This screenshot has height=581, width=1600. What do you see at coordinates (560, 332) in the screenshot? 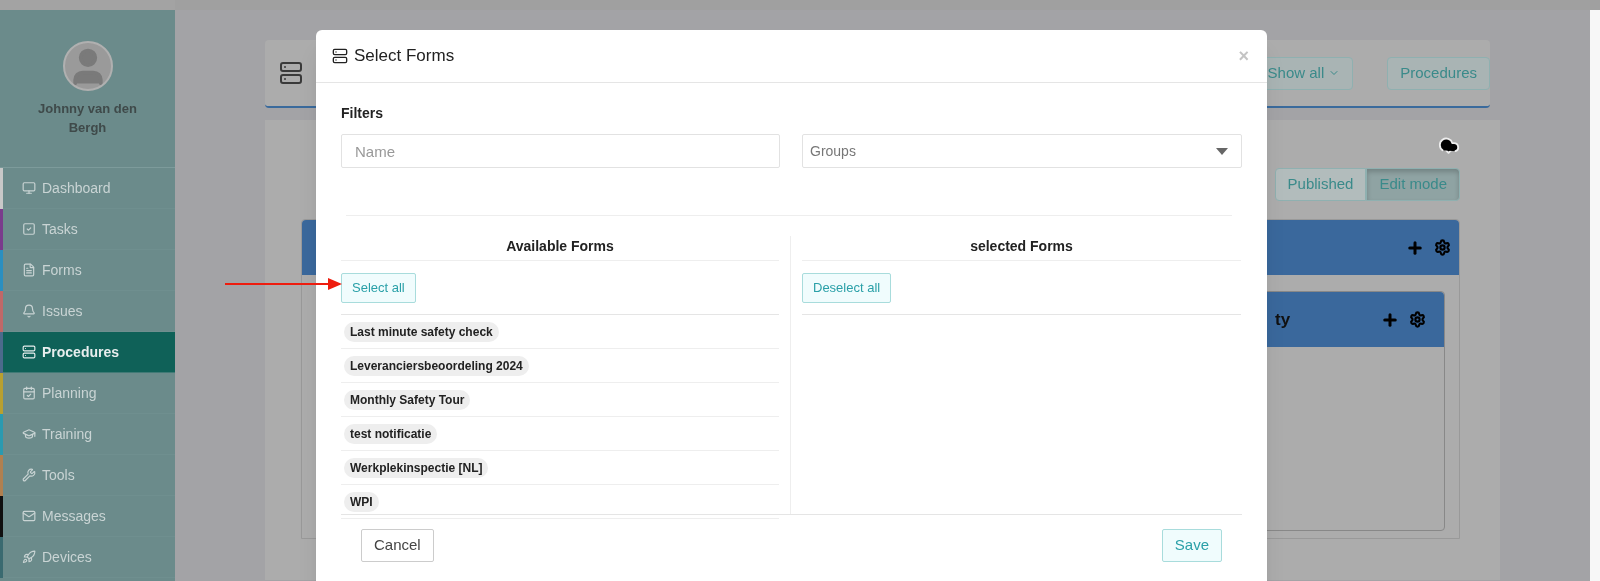
I see `form-row: Last minute safety check` at bounding box center [560, 332].